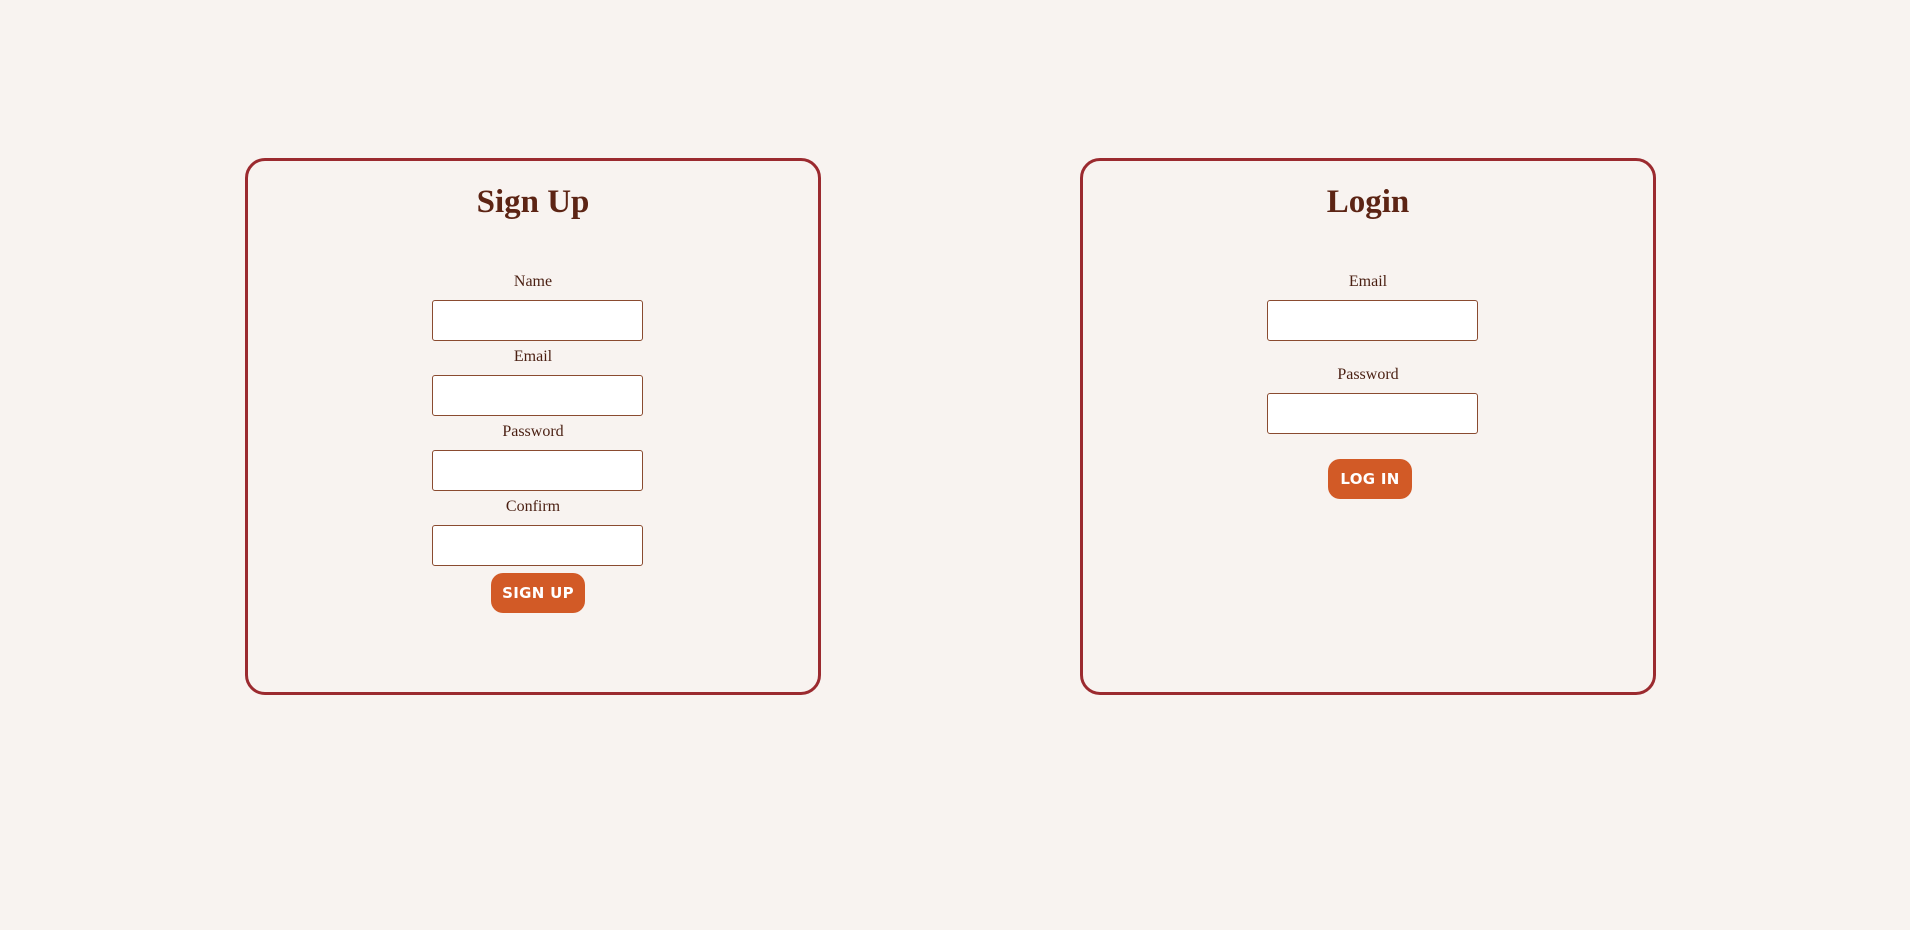 This screenshot has width=1910, height=930. Describe the element at coordinates (533, 356) in the screenshot. I see `signup-email-label: Email` at that location.